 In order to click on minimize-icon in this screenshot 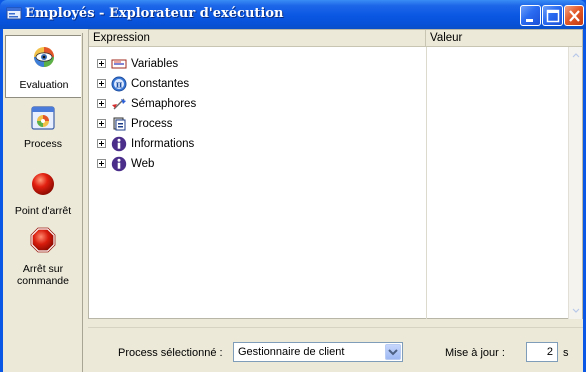, I will do `click(529, 20)`.